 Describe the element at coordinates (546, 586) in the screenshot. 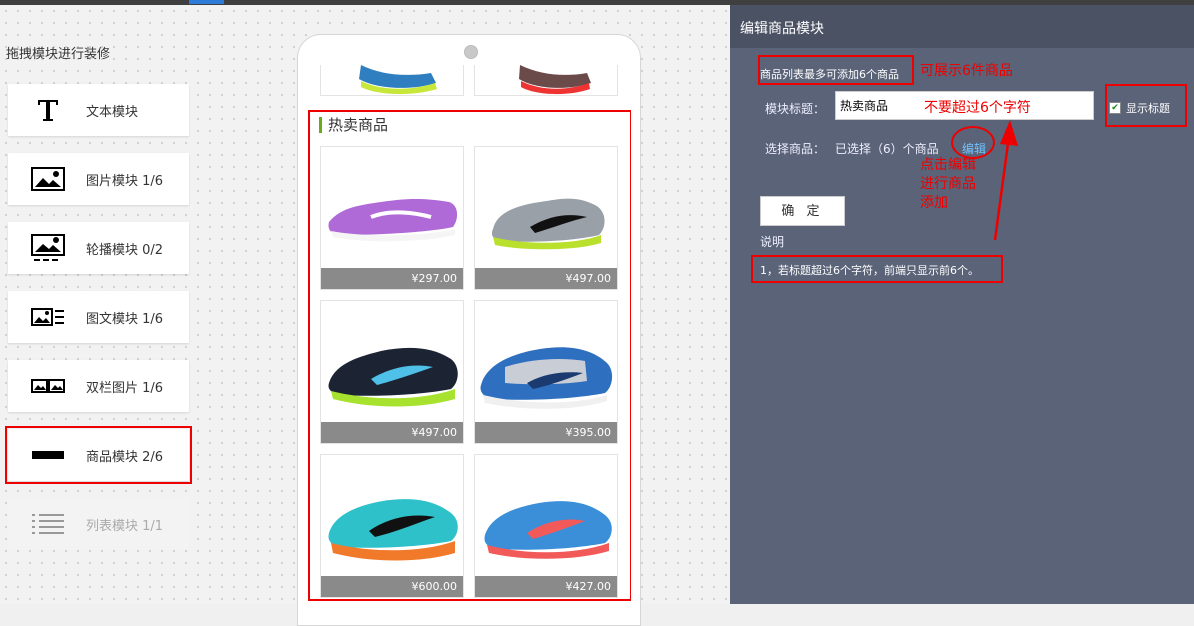

I see `product-price: ¥427.00` at that location.